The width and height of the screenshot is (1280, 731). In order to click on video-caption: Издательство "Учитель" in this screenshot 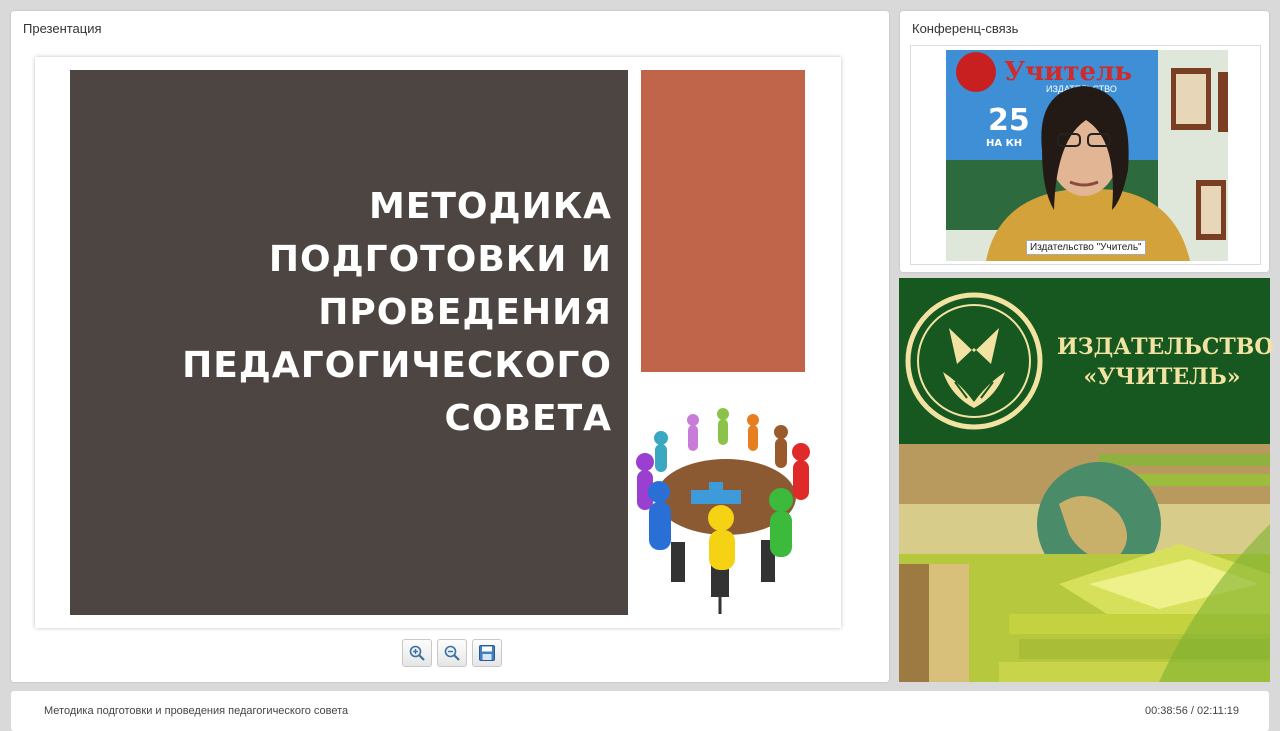, I will do `click(1086, 247)`.